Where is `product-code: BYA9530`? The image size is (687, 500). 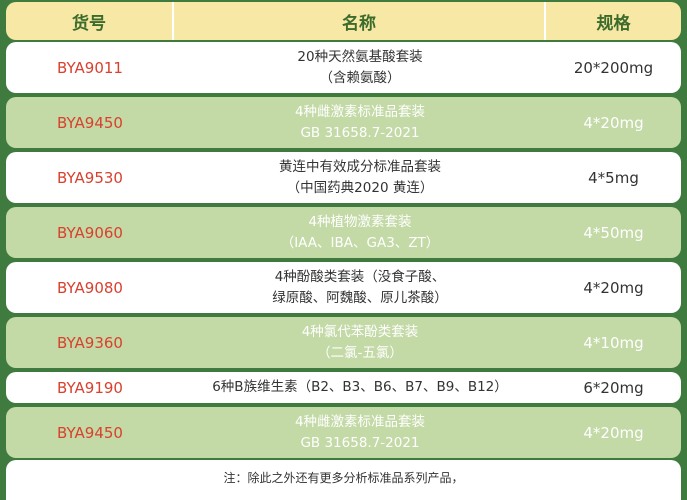 product-code: BYA9530 is located at coordinates (90, 177).